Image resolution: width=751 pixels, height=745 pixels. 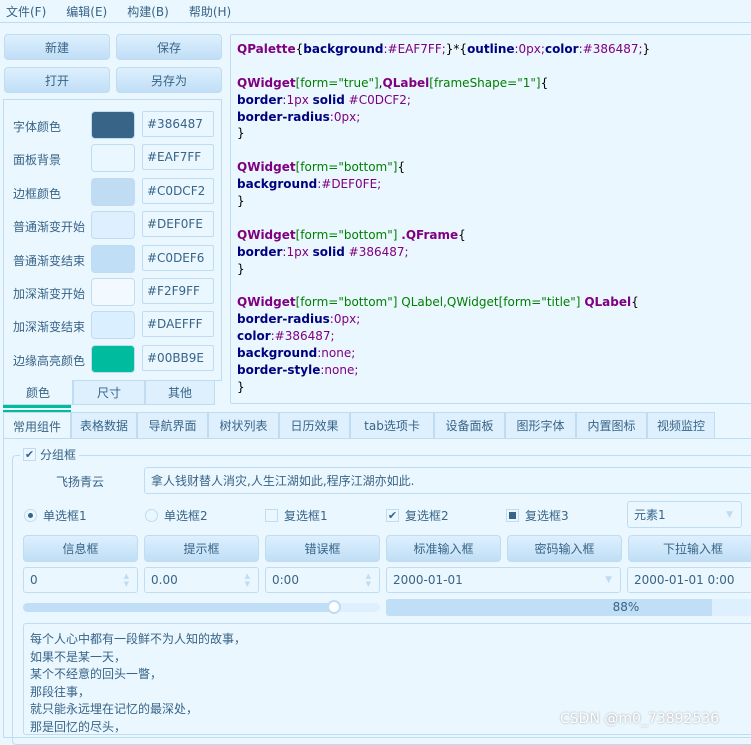 What do you see at coordinates (104, 425) in the screenshot?
I see `main-tab: 表格数据` at bounding box center [104, 425].